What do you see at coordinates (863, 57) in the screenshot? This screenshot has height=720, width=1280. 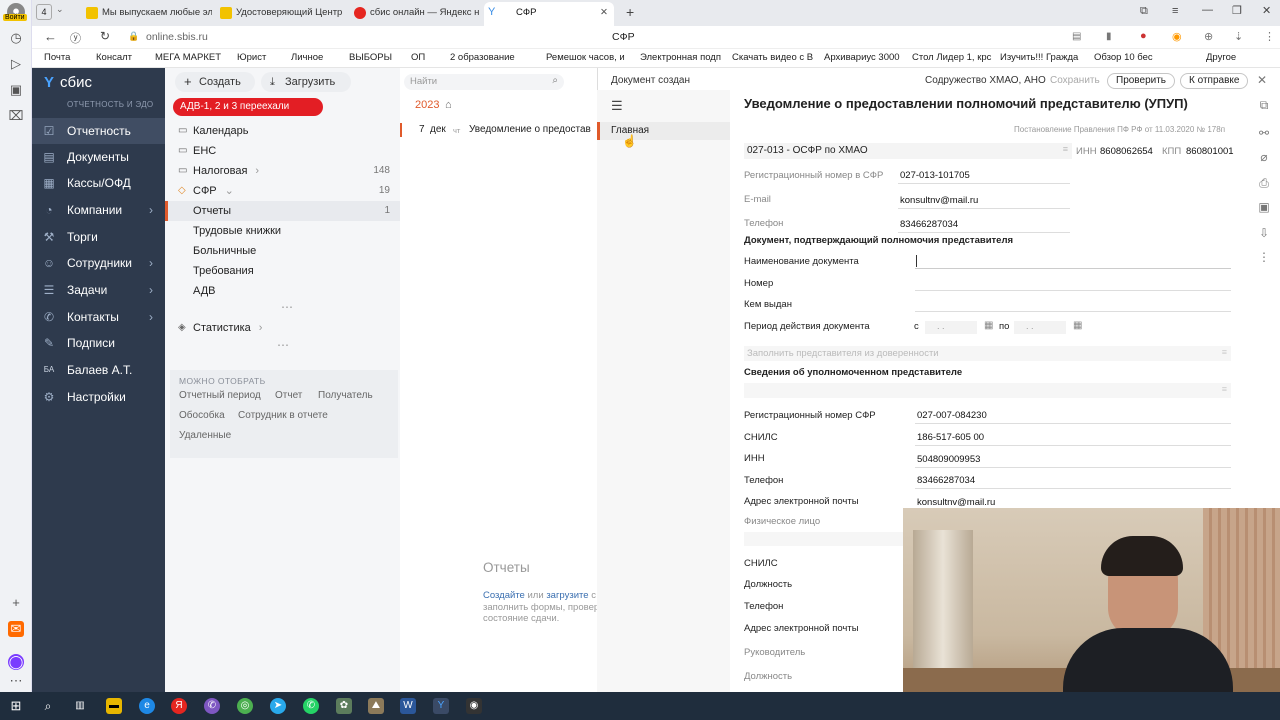 I see `bookmark-item: Архивариус 3000` at bounding box center [863, 57].